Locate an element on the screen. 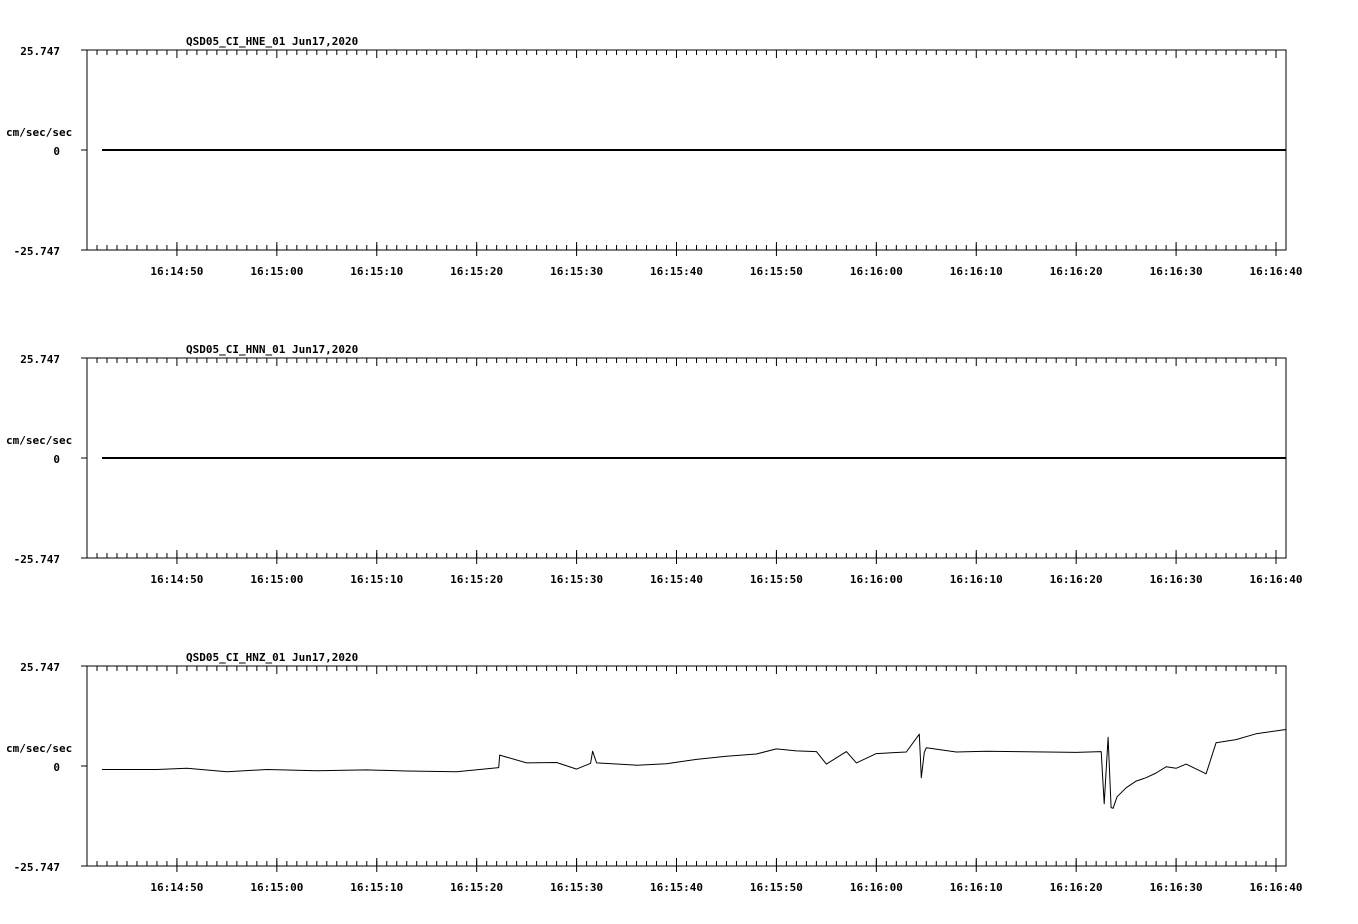 Image resolution: width=1358 pixels, height=924 pixels. panel-title: QSD05_CI_HNE_01 Jun17,2020 is located at coordinates (272, 41).